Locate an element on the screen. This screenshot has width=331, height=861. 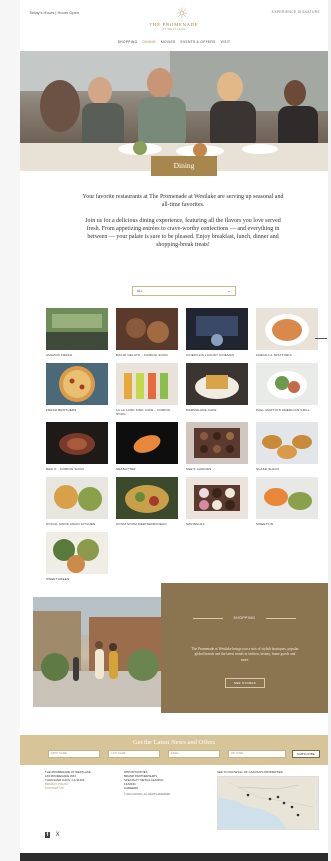
restaurant-name: SOOM SOOM MEDITERRANEAN is located at coordinates (147, 524).